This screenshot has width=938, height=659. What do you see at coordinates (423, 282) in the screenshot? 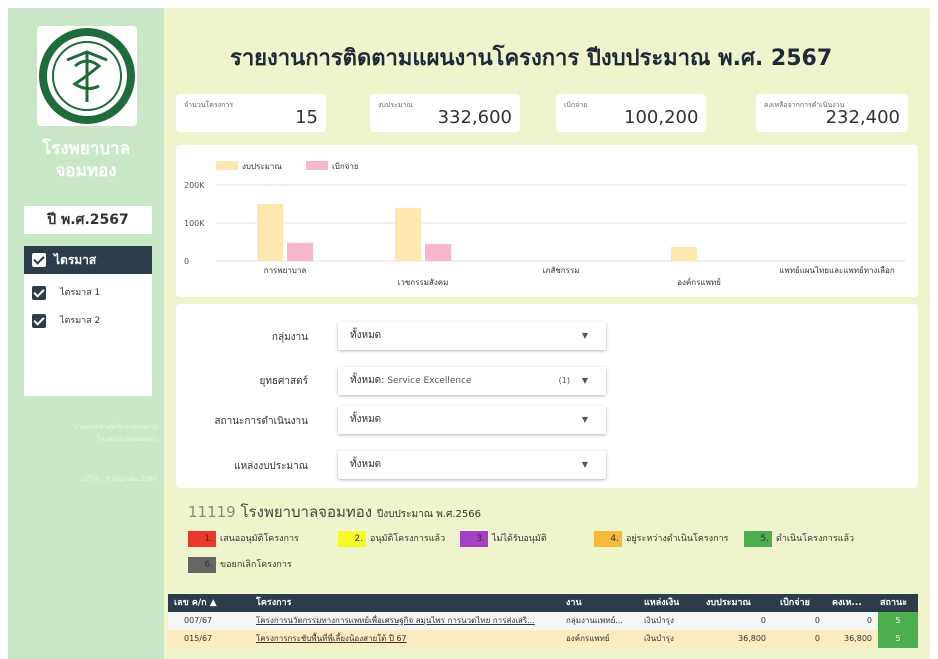
I see `x-tick-label: เวชกรรมสังคม` at bounding box center [423, 282].